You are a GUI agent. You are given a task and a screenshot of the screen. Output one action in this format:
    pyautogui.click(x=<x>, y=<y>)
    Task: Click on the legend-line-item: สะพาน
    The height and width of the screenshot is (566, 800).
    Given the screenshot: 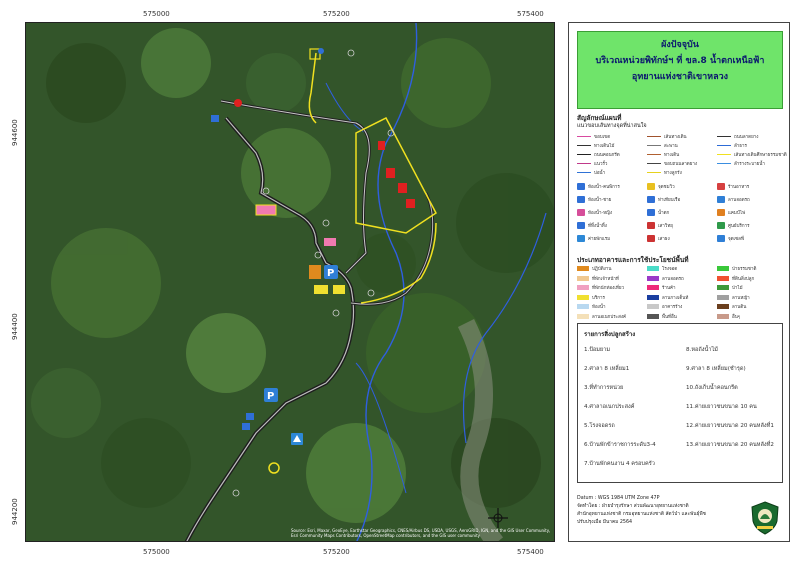 What is the action you would take?
    pyautogui.click(x=662, y=145)
    